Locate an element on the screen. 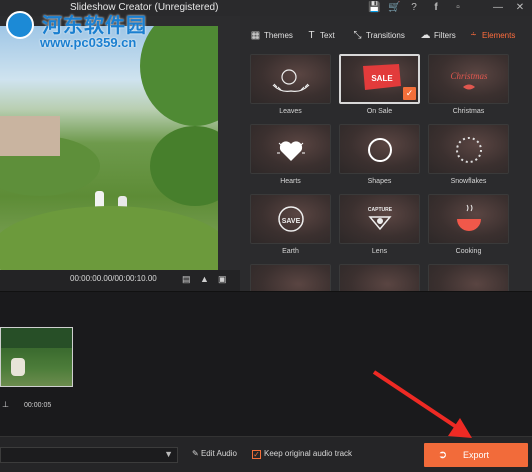 The height and width of the screenshot is (472, 532). element-label: Shapes is located at coordinates (379, 181).